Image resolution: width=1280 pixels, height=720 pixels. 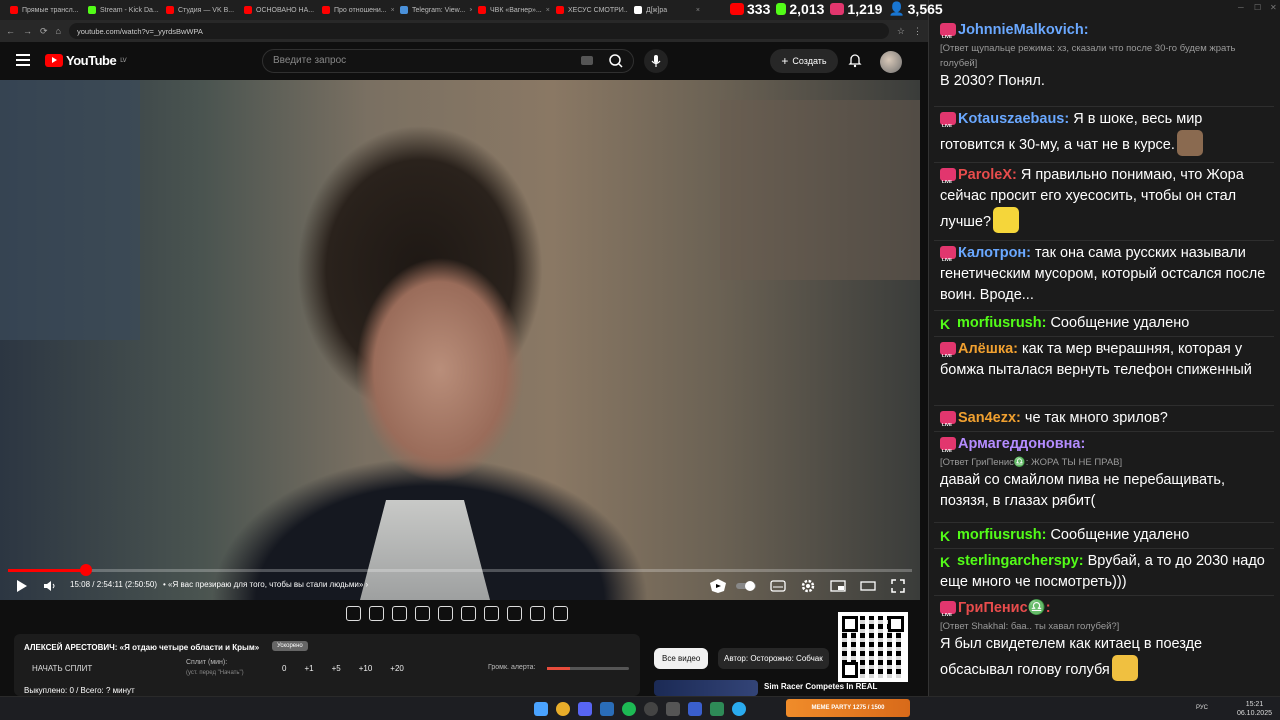 What do you see at coordinates (607, 709) in the screenshot?
I see `steam-icon` at bounding box center [607, 709].